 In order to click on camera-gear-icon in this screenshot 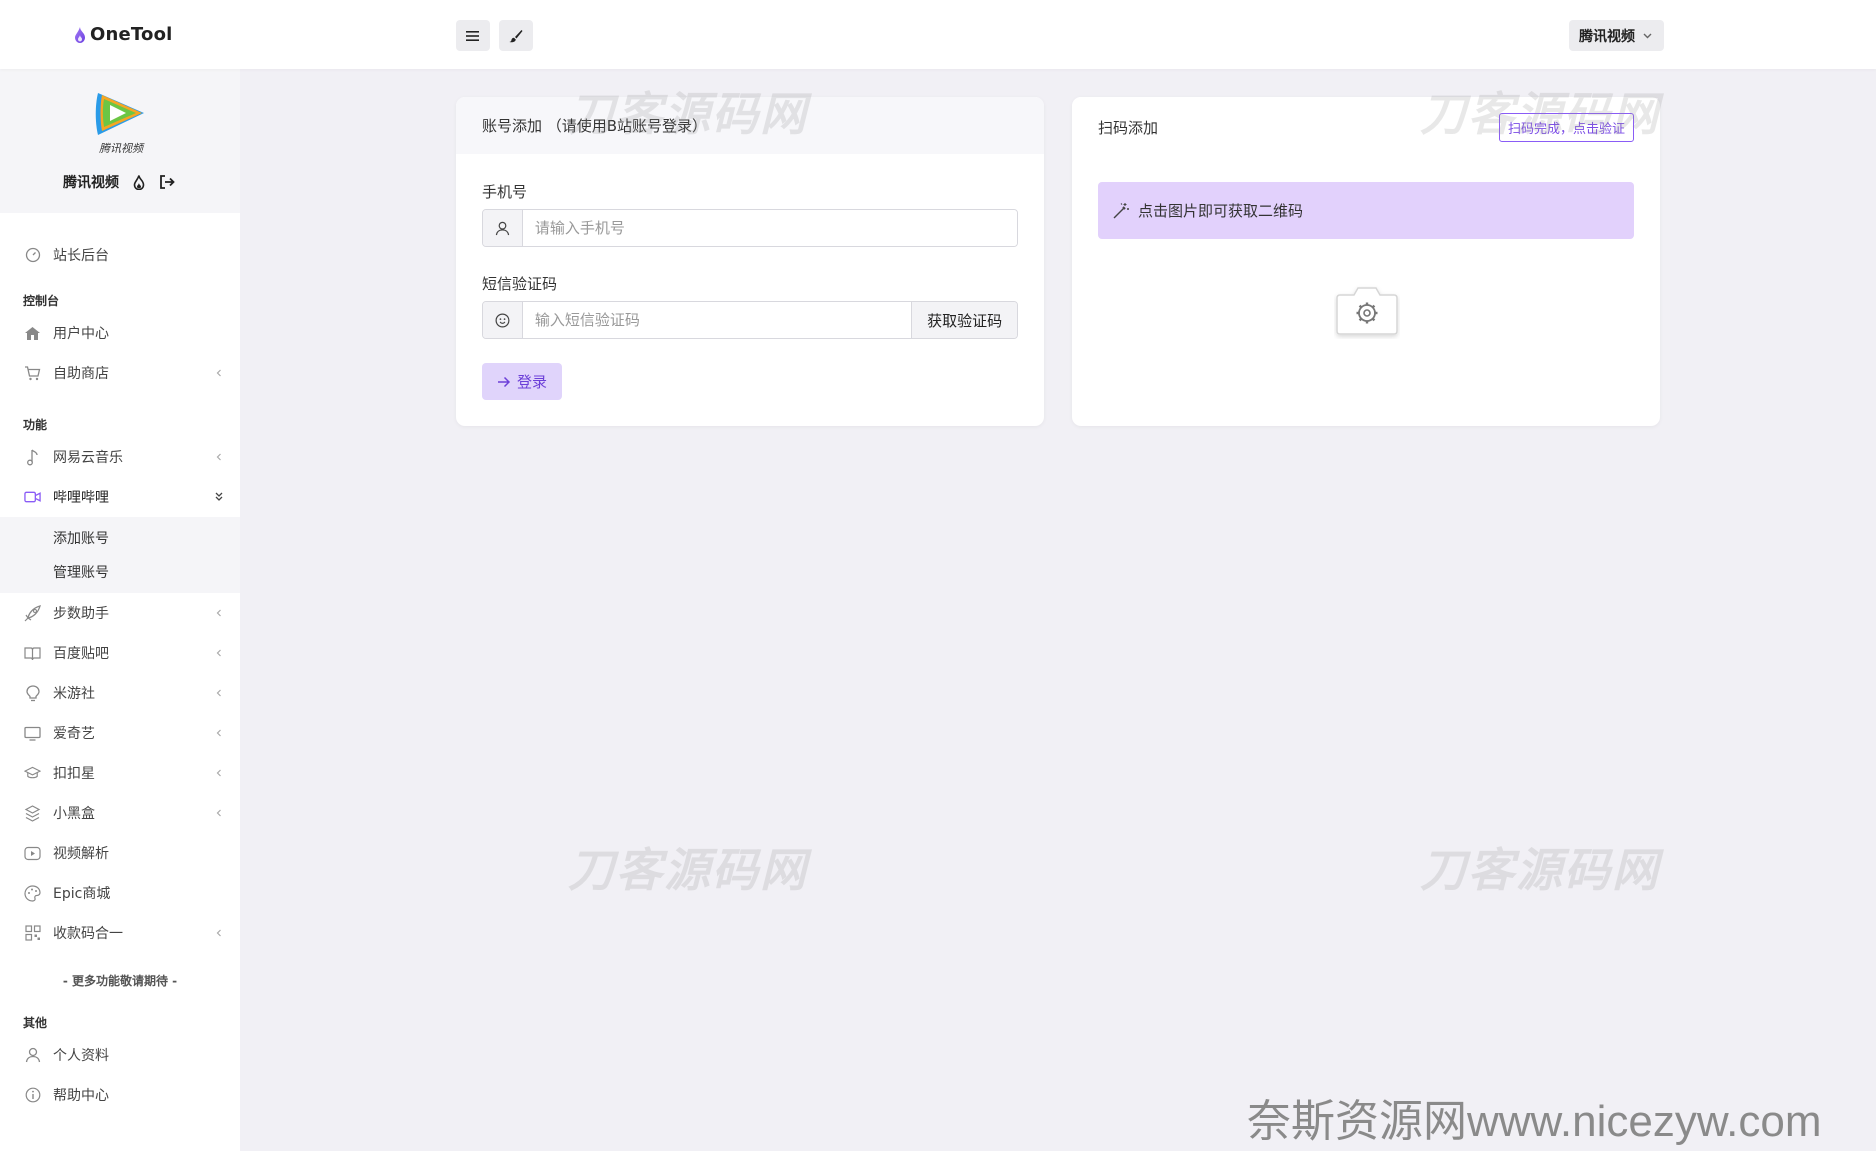, I will do `click(1367, 311)`.